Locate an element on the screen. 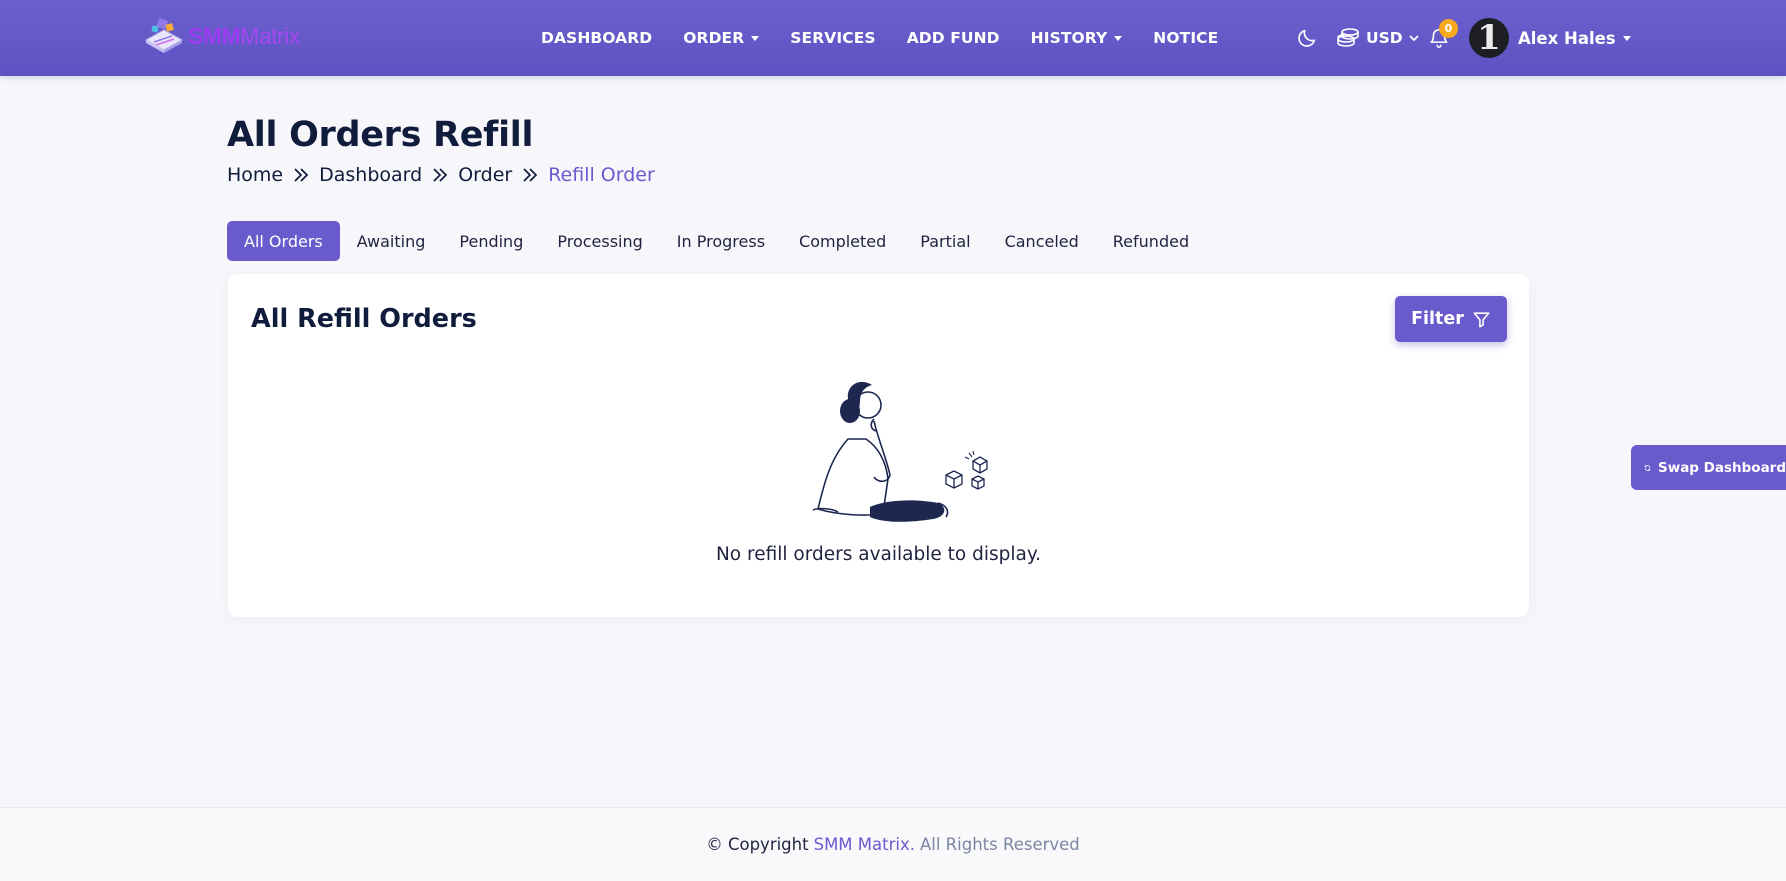  tab-refunded: Refunded is located at coordinates (1151, 241).